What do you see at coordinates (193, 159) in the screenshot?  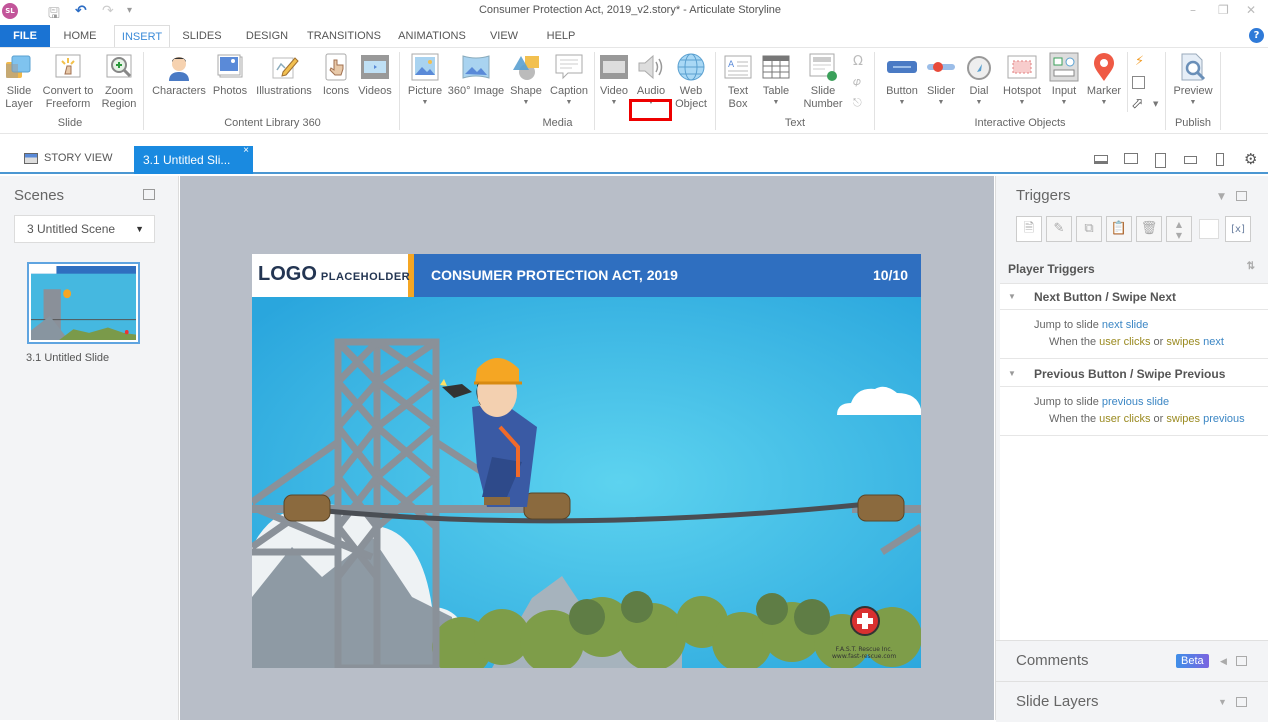 I see `tab-active-slide: 3.1 Untitled Sli... ×` at bounding box center [193, 159].